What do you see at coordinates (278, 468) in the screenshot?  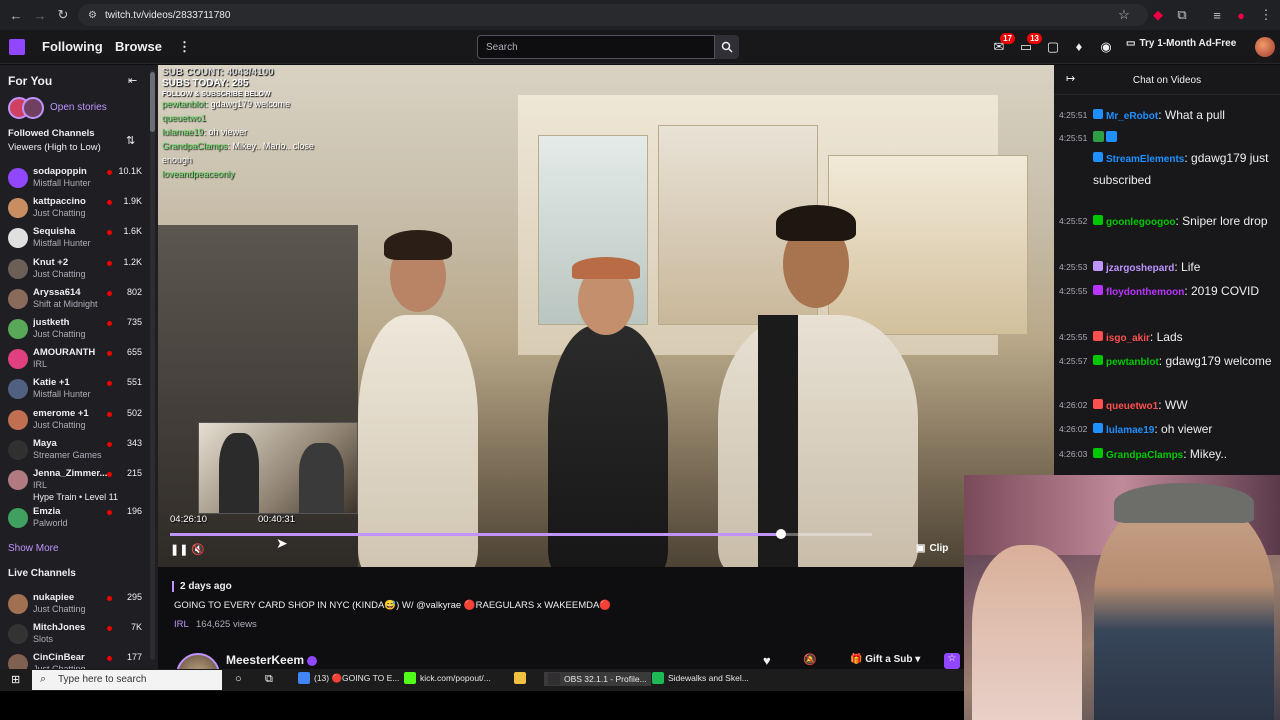 I see `scrub-preview-thumbnail` at bounding box center [278, 468].